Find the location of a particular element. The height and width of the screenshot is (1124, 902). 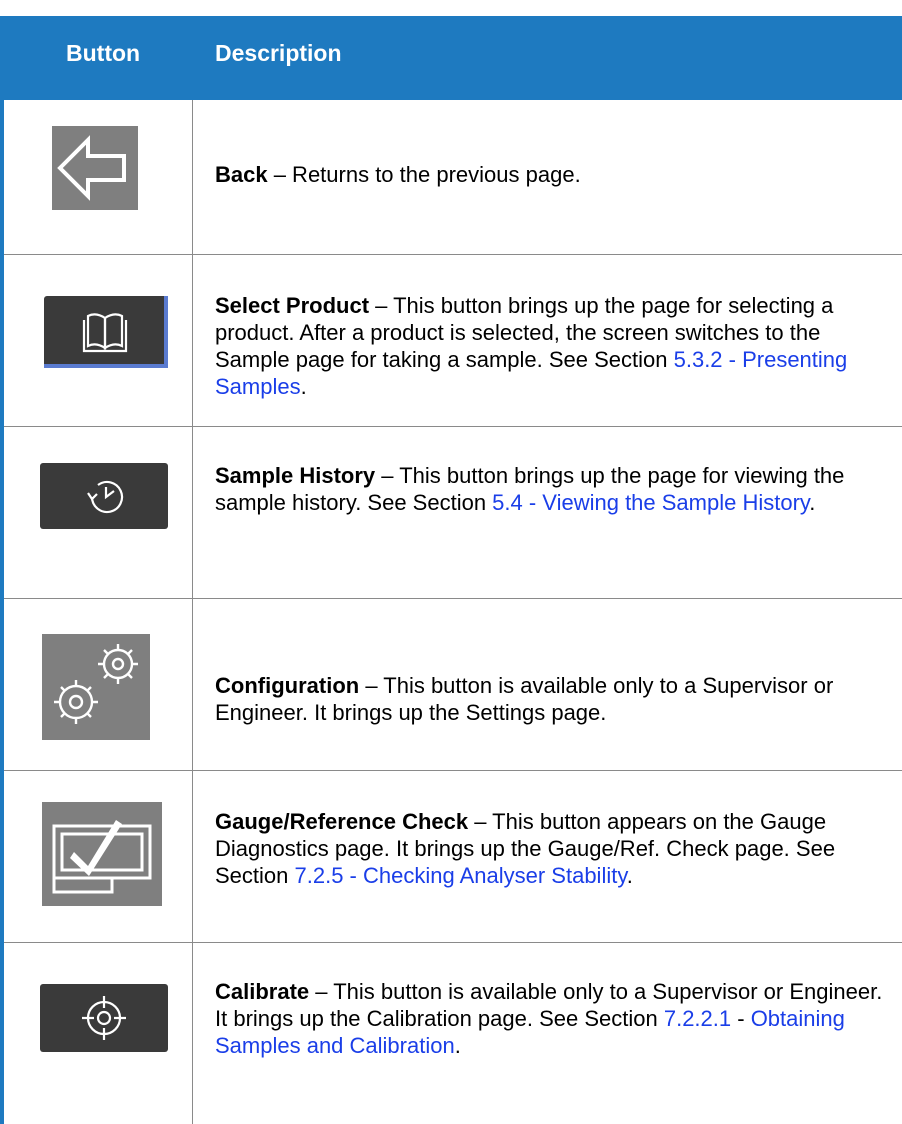

table-header: Button Description is located at coordinates (451, 58).